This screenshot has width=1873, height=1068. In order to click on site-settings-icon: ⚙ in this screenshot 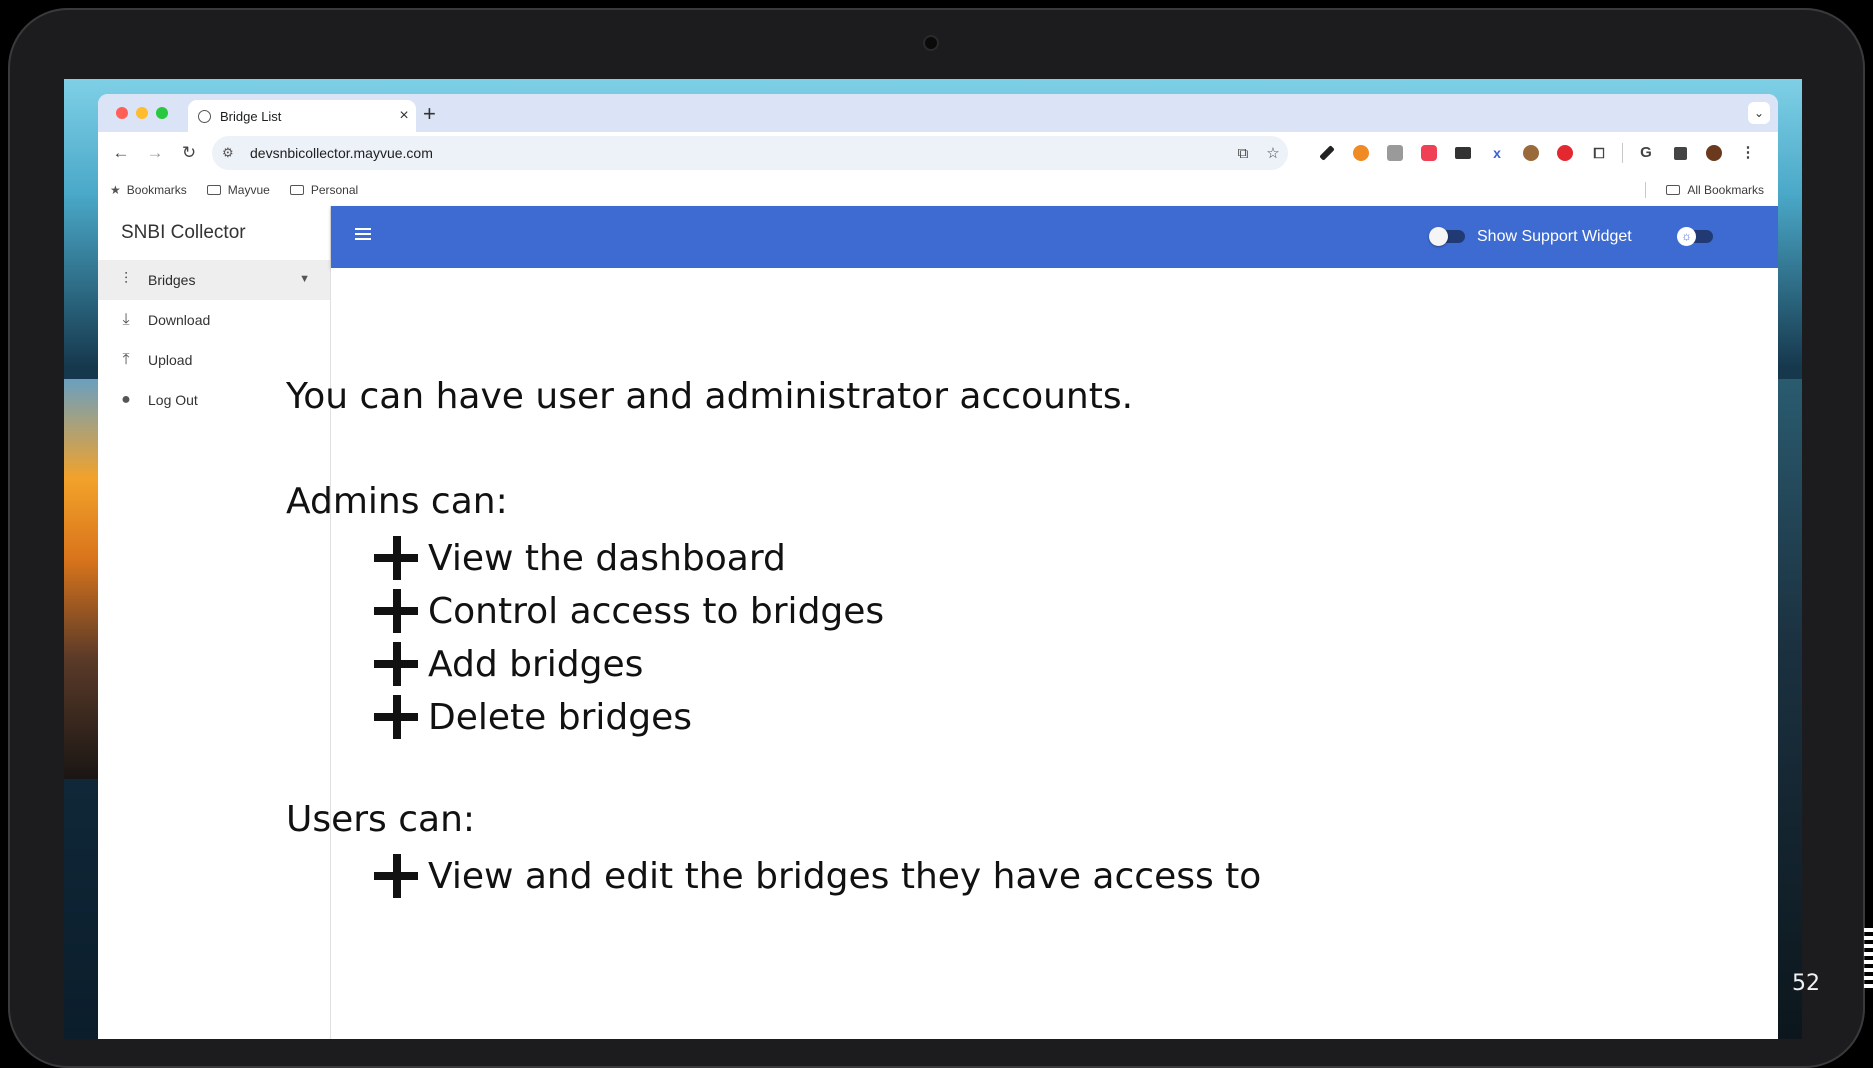, I will do `click(233, 153)`.